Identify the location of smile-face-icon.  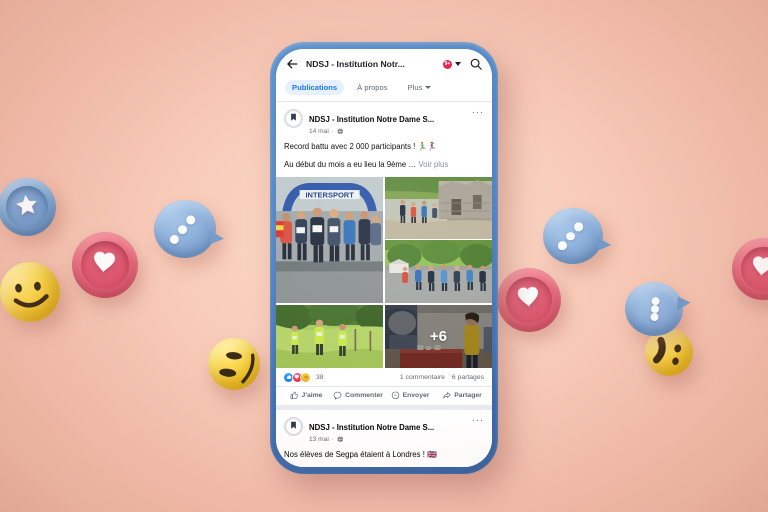
(31, 294).